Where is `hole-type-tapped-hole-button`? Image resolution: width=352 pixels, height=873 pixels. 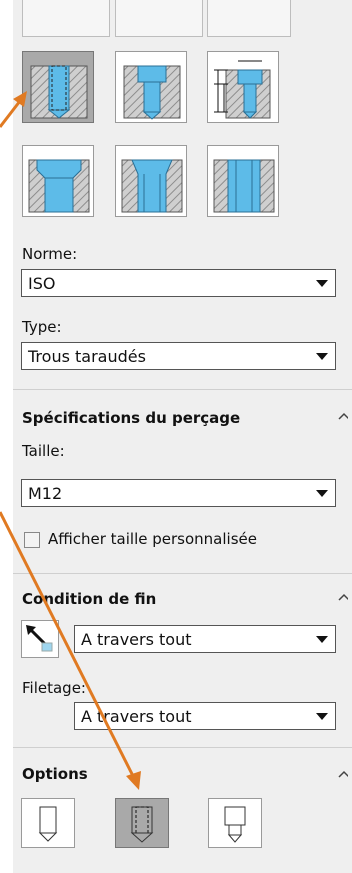 hole-type-tapped-hole-button is located at coordinates (58, 87).